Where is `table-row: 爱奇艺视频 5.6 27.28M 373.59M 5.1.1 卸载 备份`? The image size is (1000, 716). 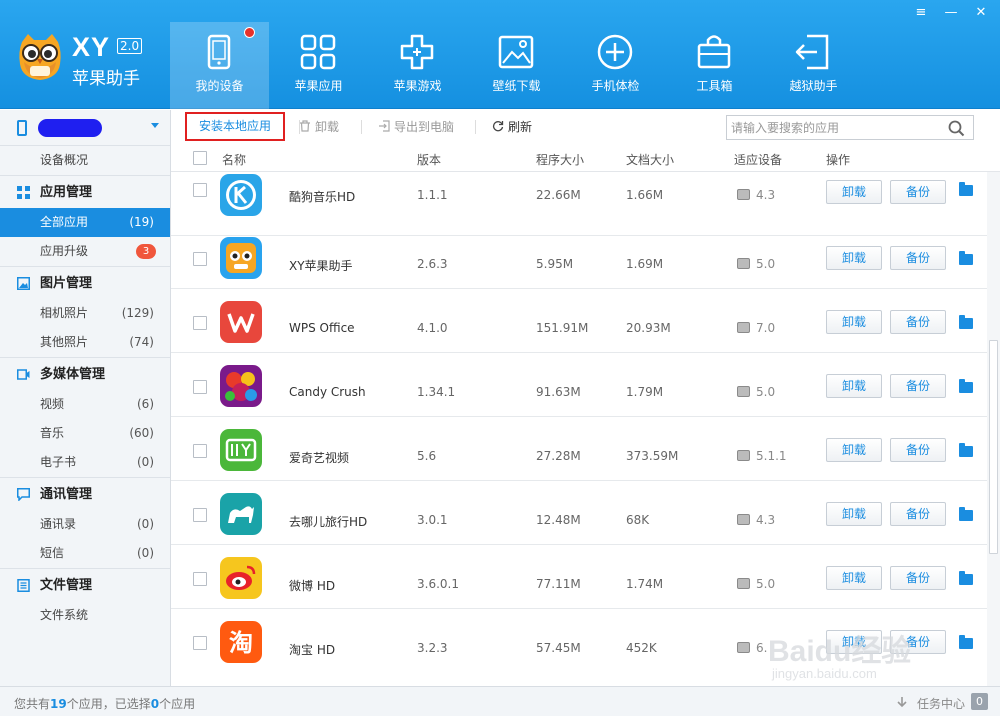 table-row: 爱奇艺视频 5.6 27.28M 373.59M 5.1.1 卸载 备份 is located at coordinates (579, 449).